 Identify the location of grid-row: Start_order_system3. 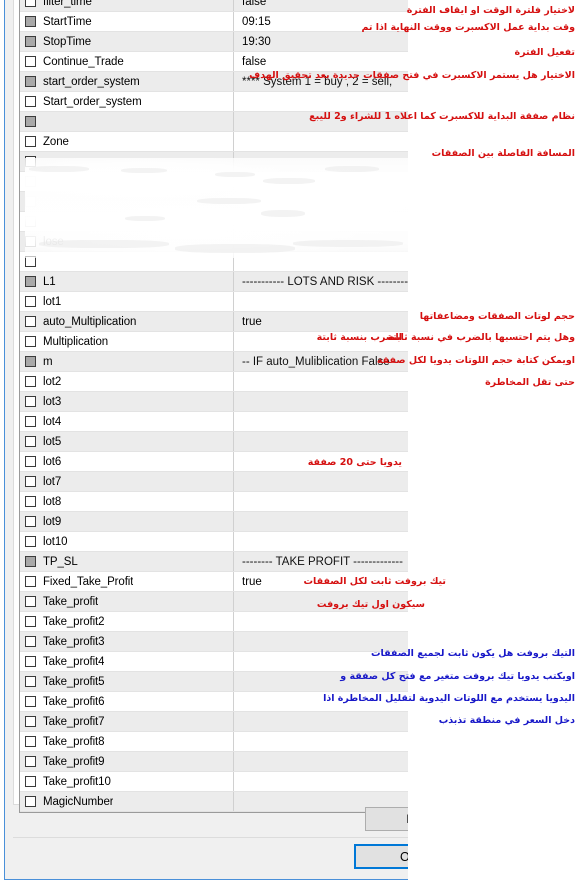
(234, 102).